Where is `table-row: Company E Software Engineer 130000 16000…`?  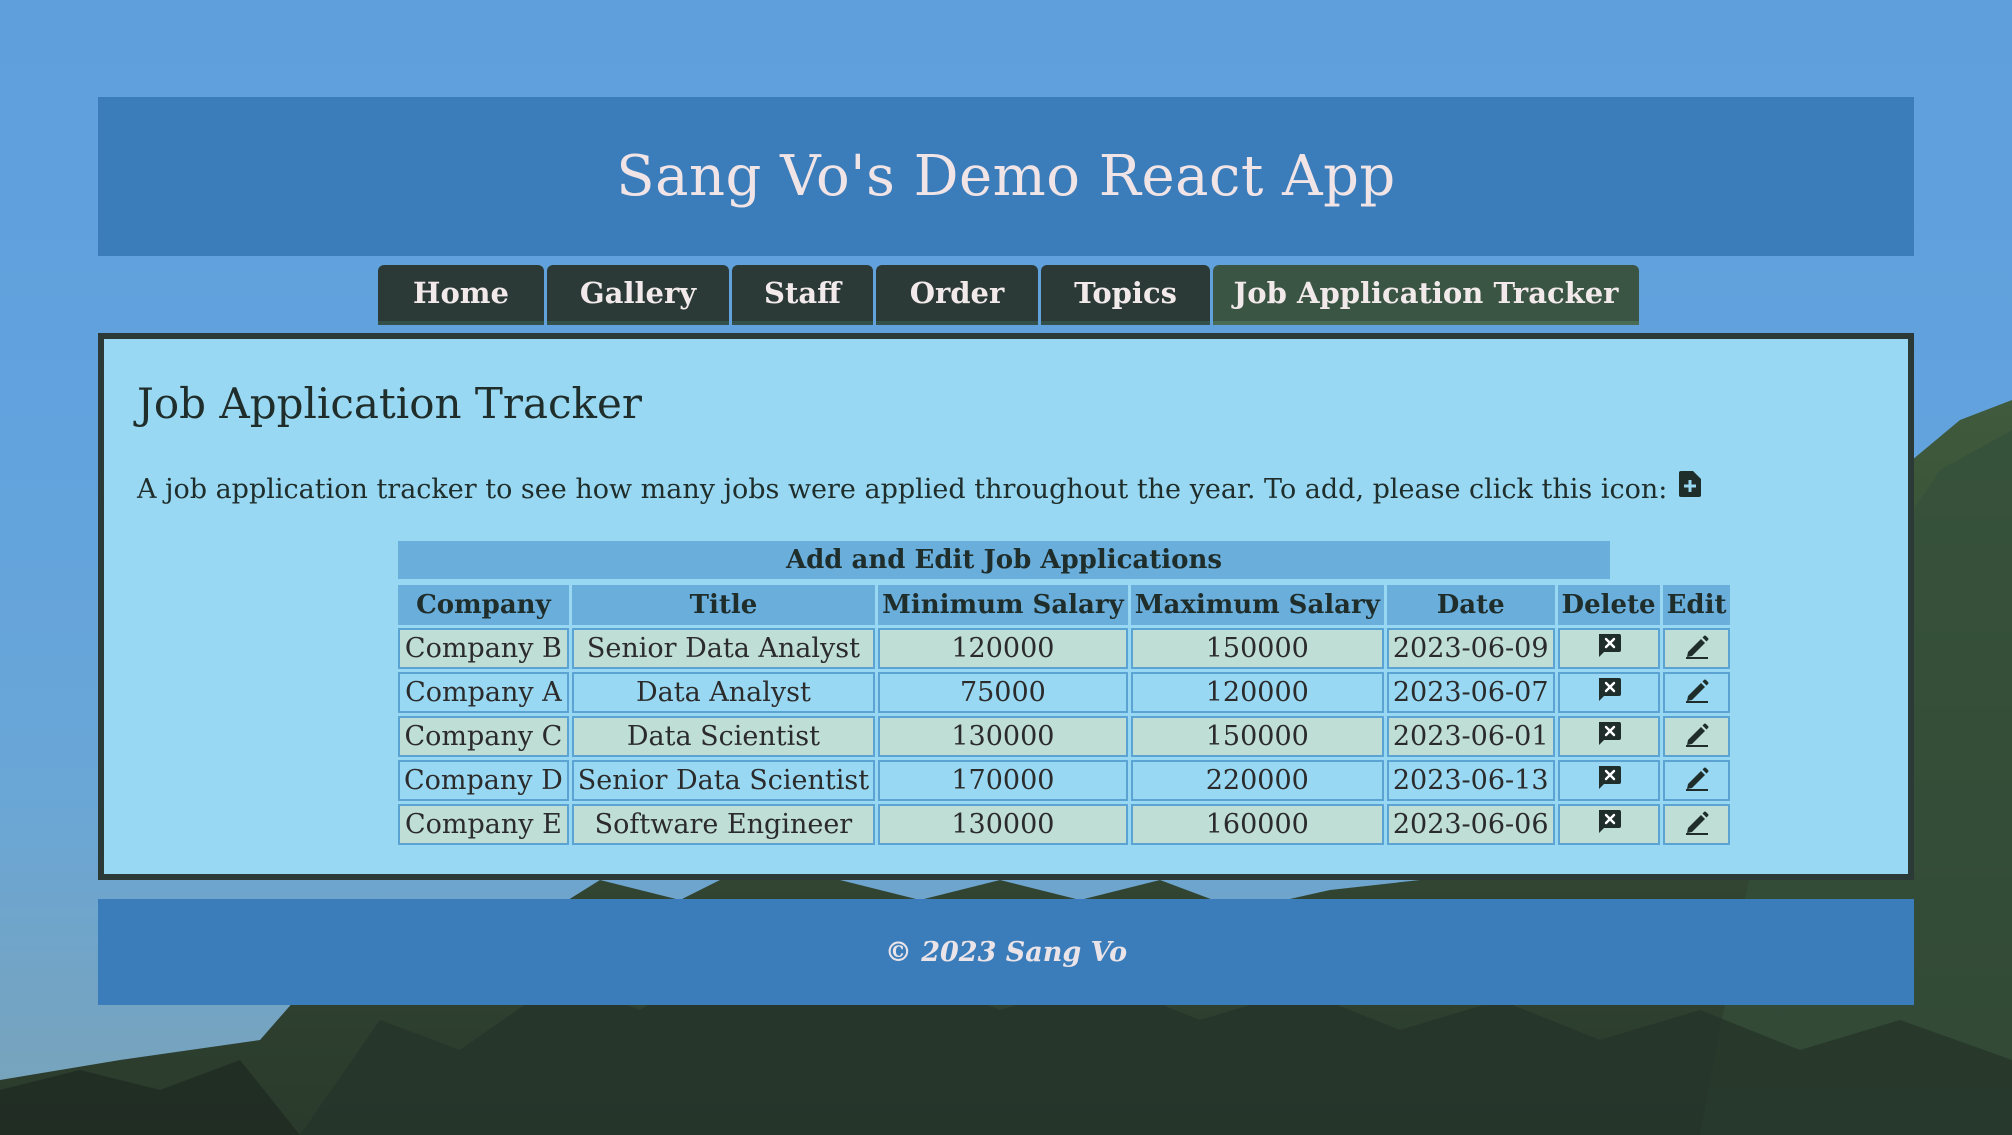
table-row: Company E Software Engineer 130000 16000… is located at coordinates (1064, 824).